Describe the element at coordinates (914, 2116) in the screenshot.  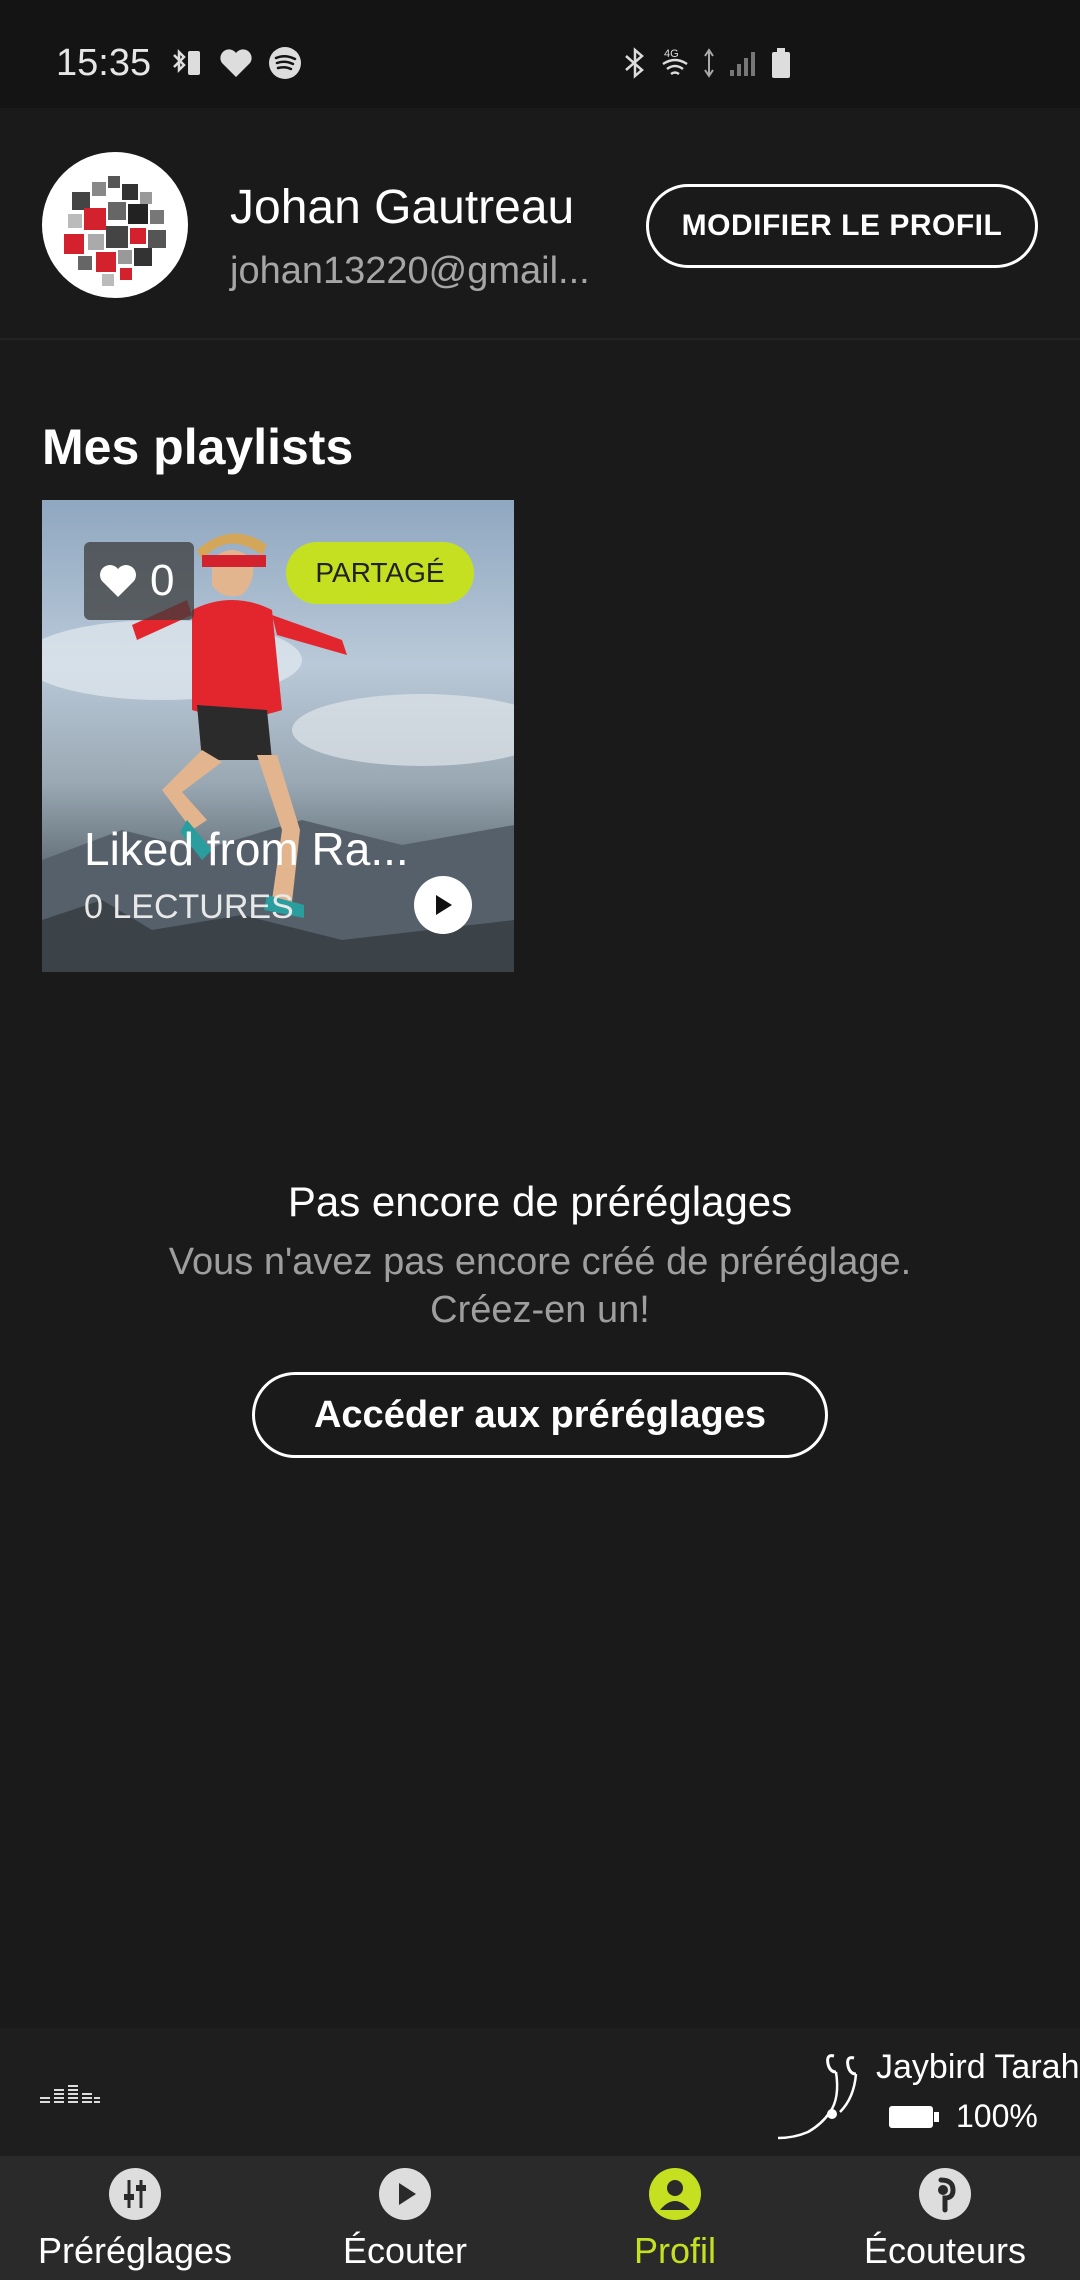
I see `device-battery-icon` at that location.